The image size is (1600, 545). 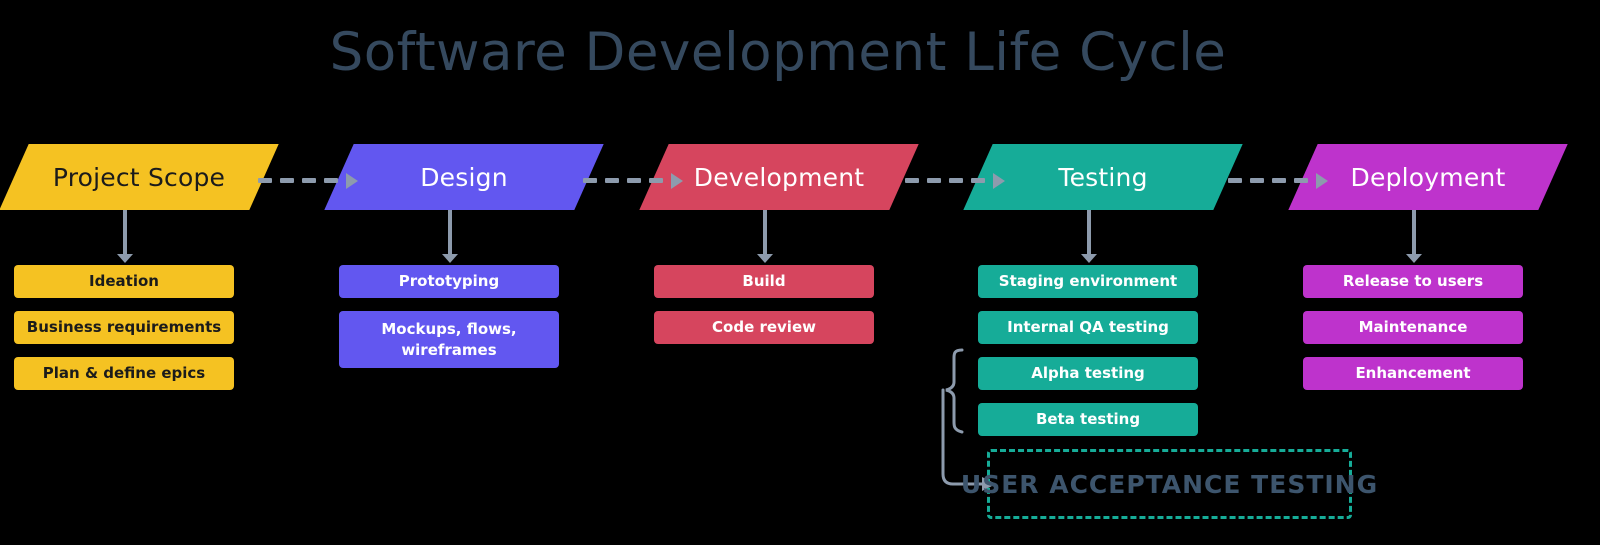 I want to click on stage-items: Build Code review, so click(x=764, y=311).